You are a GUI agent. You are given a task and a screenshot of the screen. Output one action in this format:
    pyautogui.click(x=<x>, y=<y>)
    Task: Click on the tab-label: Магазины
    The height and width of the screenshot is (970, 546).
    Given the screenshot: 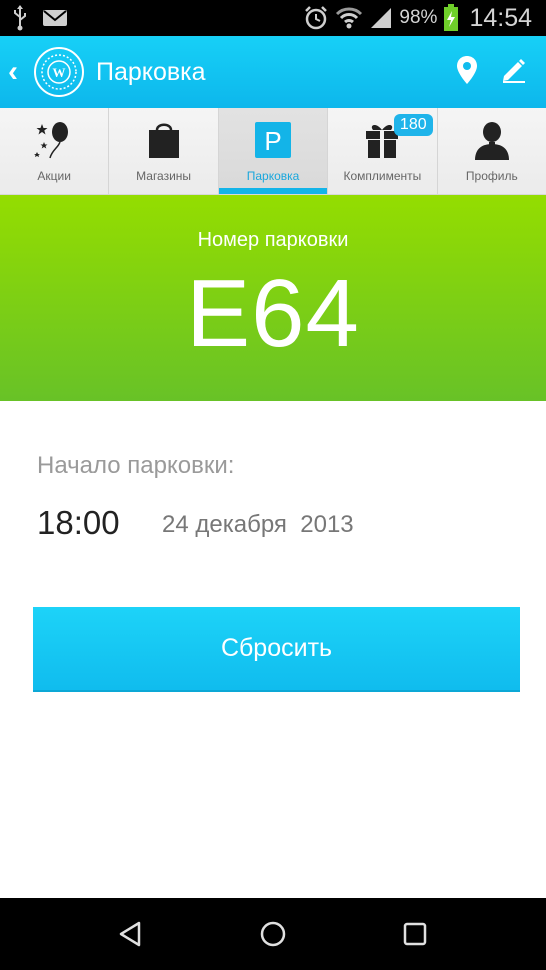 What is the action you would take?
    pyautogui.click(x=164, y=176)
    